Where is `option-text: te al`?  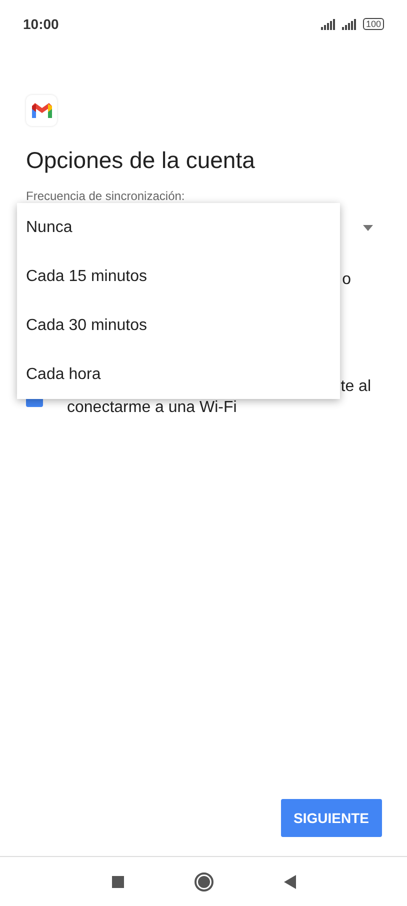
option-text: te al is located at coordinates (355, 387).